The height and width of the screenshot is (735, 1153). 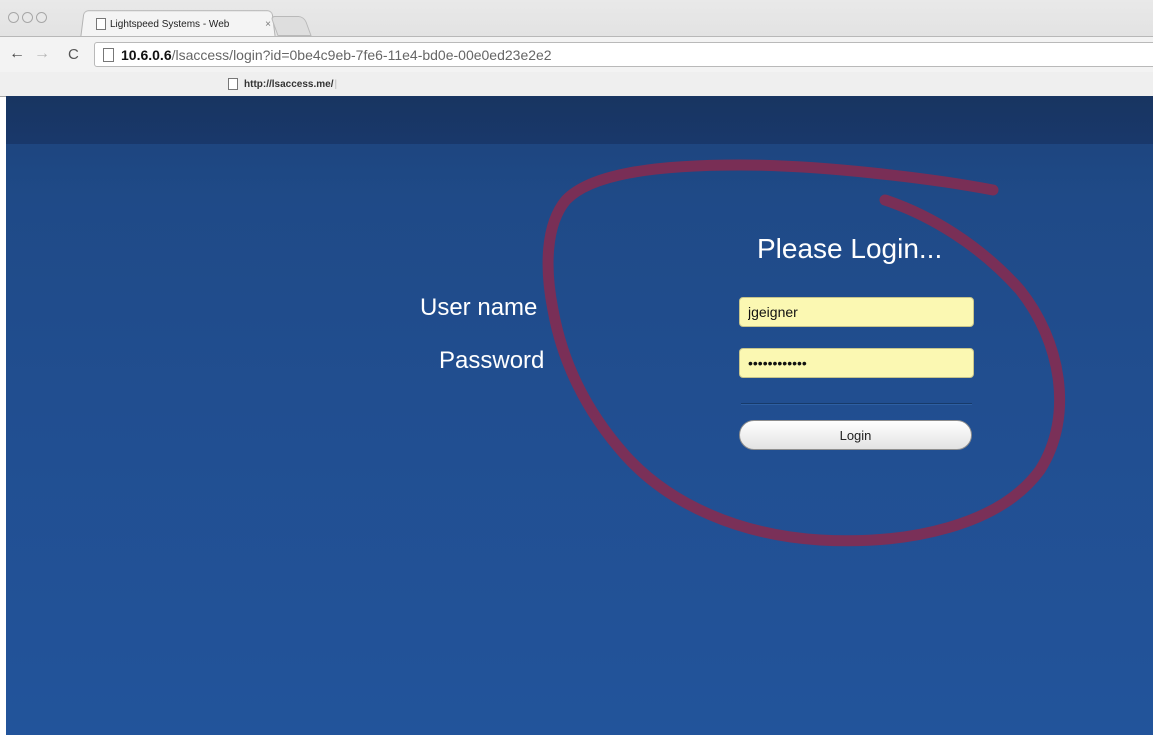 What do you see at coordinates (73, 55) in the screenshot?
I see `reload-icon: C` at bounding box center [73, 55].